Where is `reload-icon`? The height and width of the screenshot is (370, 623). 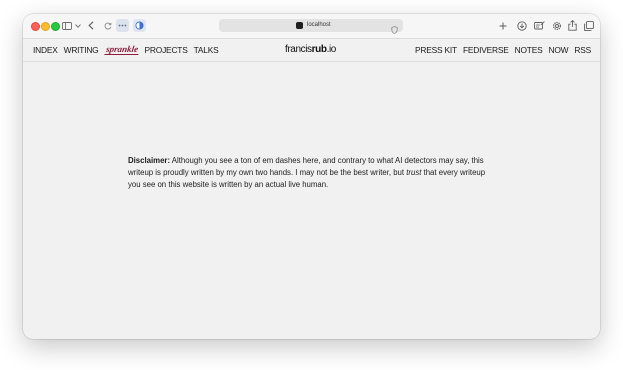
reload-icon is located at coordinates (108, 25).